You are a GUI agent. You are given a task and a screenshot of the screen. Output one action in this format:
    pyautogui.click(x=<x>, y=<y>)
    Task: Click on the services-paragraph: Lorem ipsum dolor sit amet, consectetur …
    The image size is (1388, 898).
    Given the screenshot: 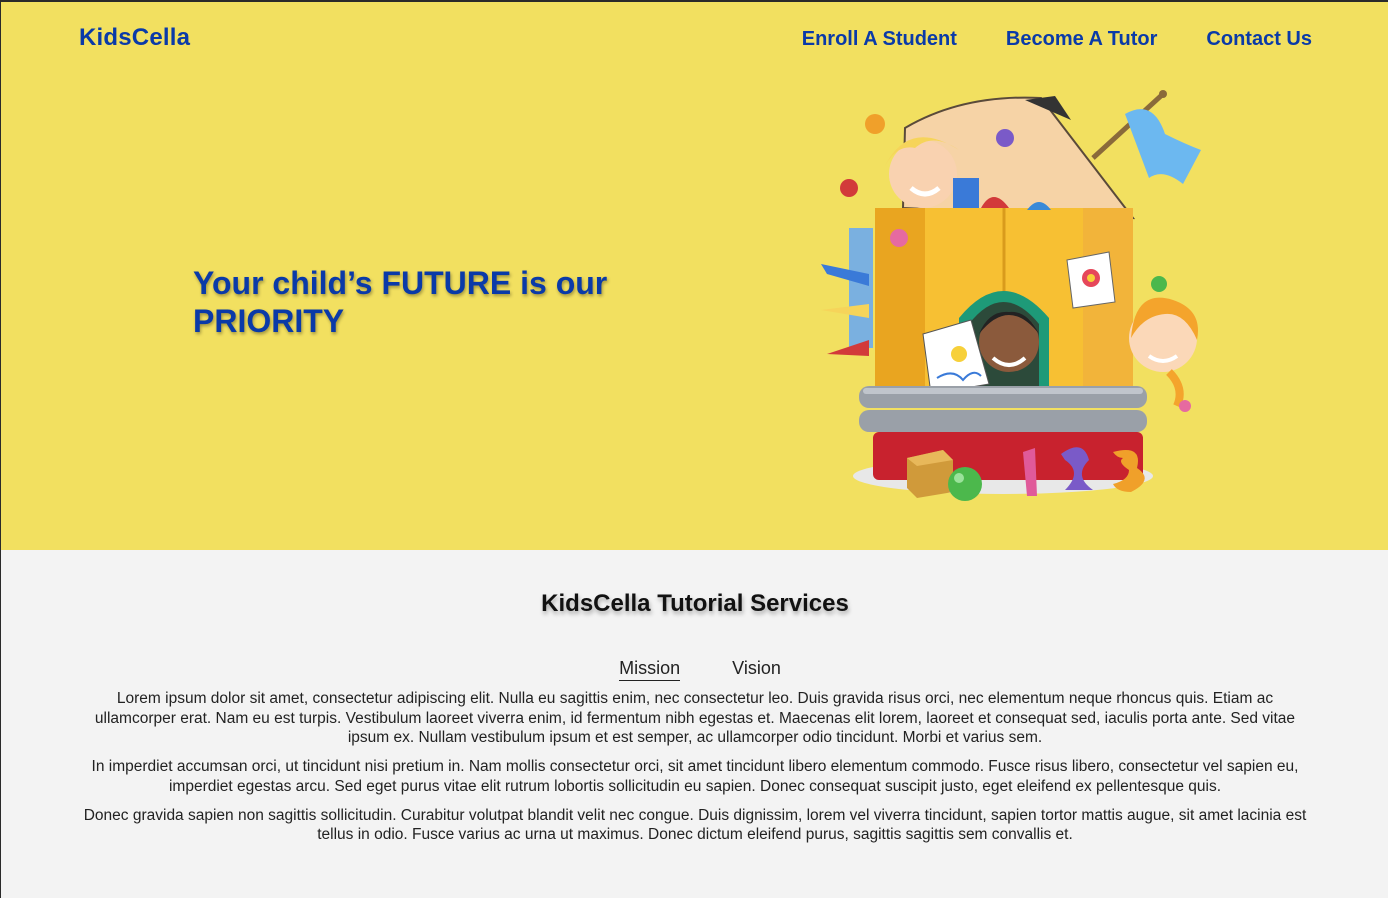 What is the action you would take?
    pyautogui.click(x=695, y=718)
    